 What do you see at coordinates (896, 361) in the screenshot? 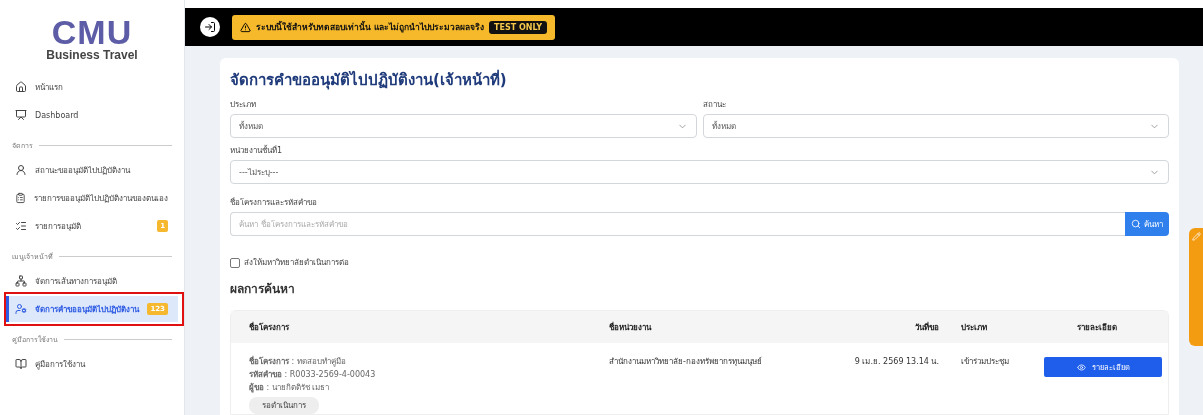
I see `table-cell: 9 เม.ย. 2569 13.14 น.` at bounding box center [896, 361].